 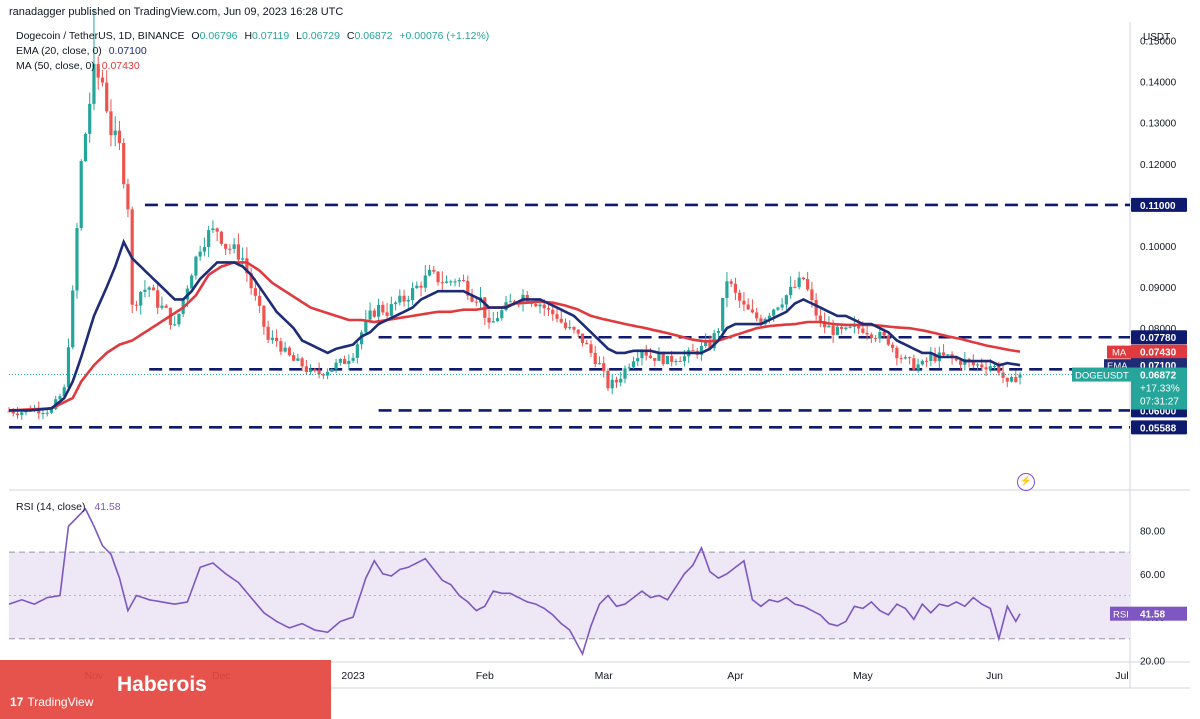 I want to click on x-tick-label: May, so click(x=863, y=676).